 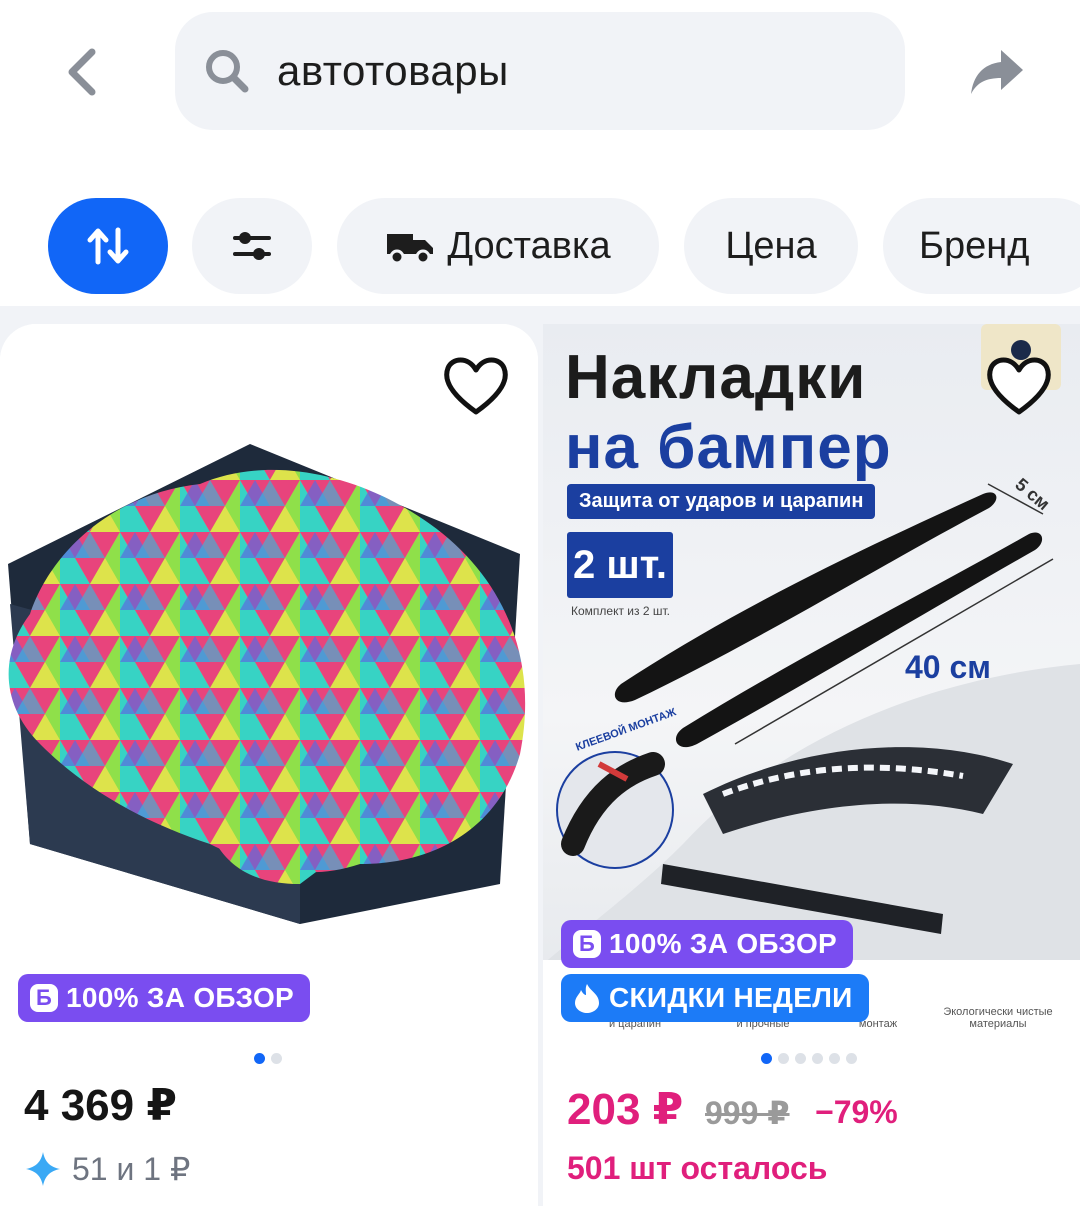 I want to click on product-price: 4 369 ₽, so click(x=100, y=1105).